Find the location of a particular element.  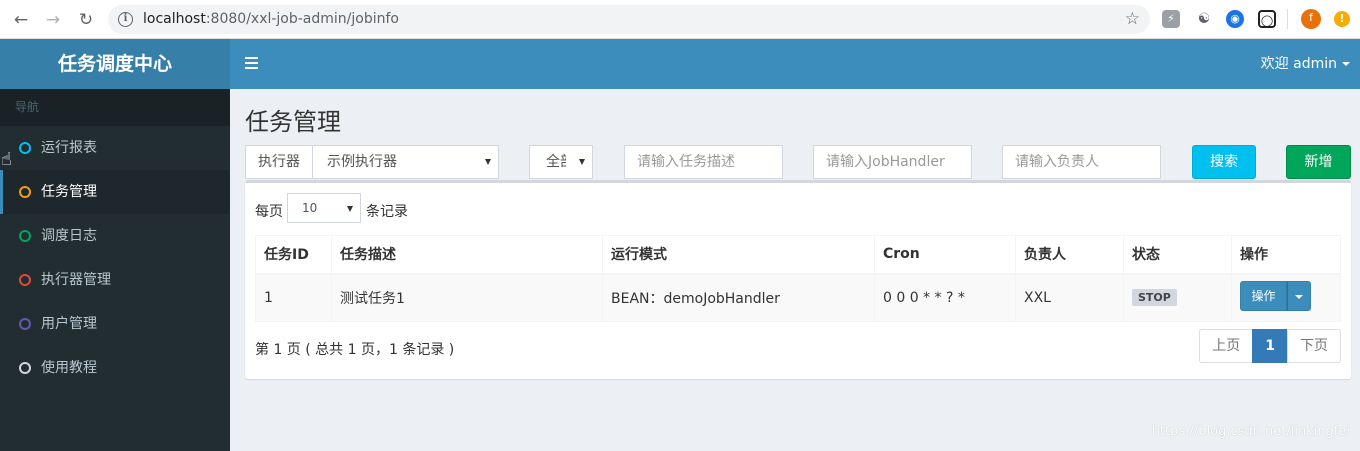

action-dropdown-toggle is located at coordinates (1299, 295).